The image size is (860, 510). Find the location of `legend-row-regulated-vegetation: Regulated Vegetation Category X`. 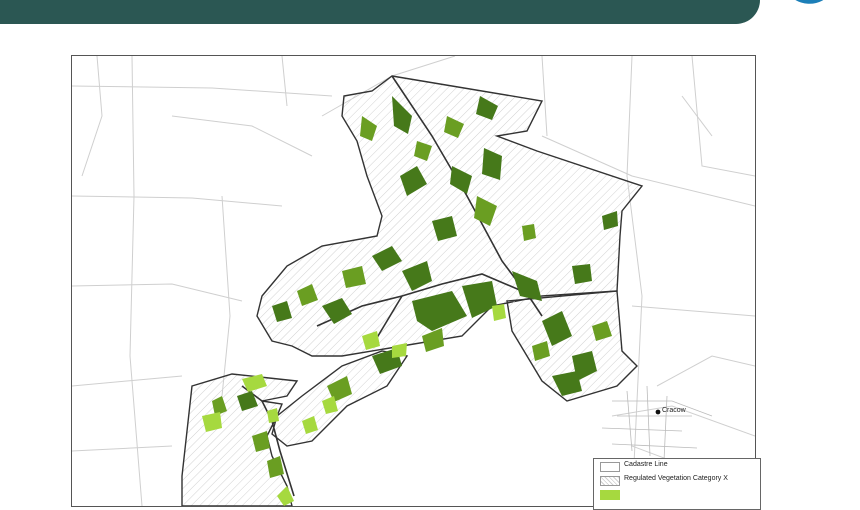

legend-row-regulated-vegetation: Regulated Vegetation Category X is located at coordinates (677, 480).